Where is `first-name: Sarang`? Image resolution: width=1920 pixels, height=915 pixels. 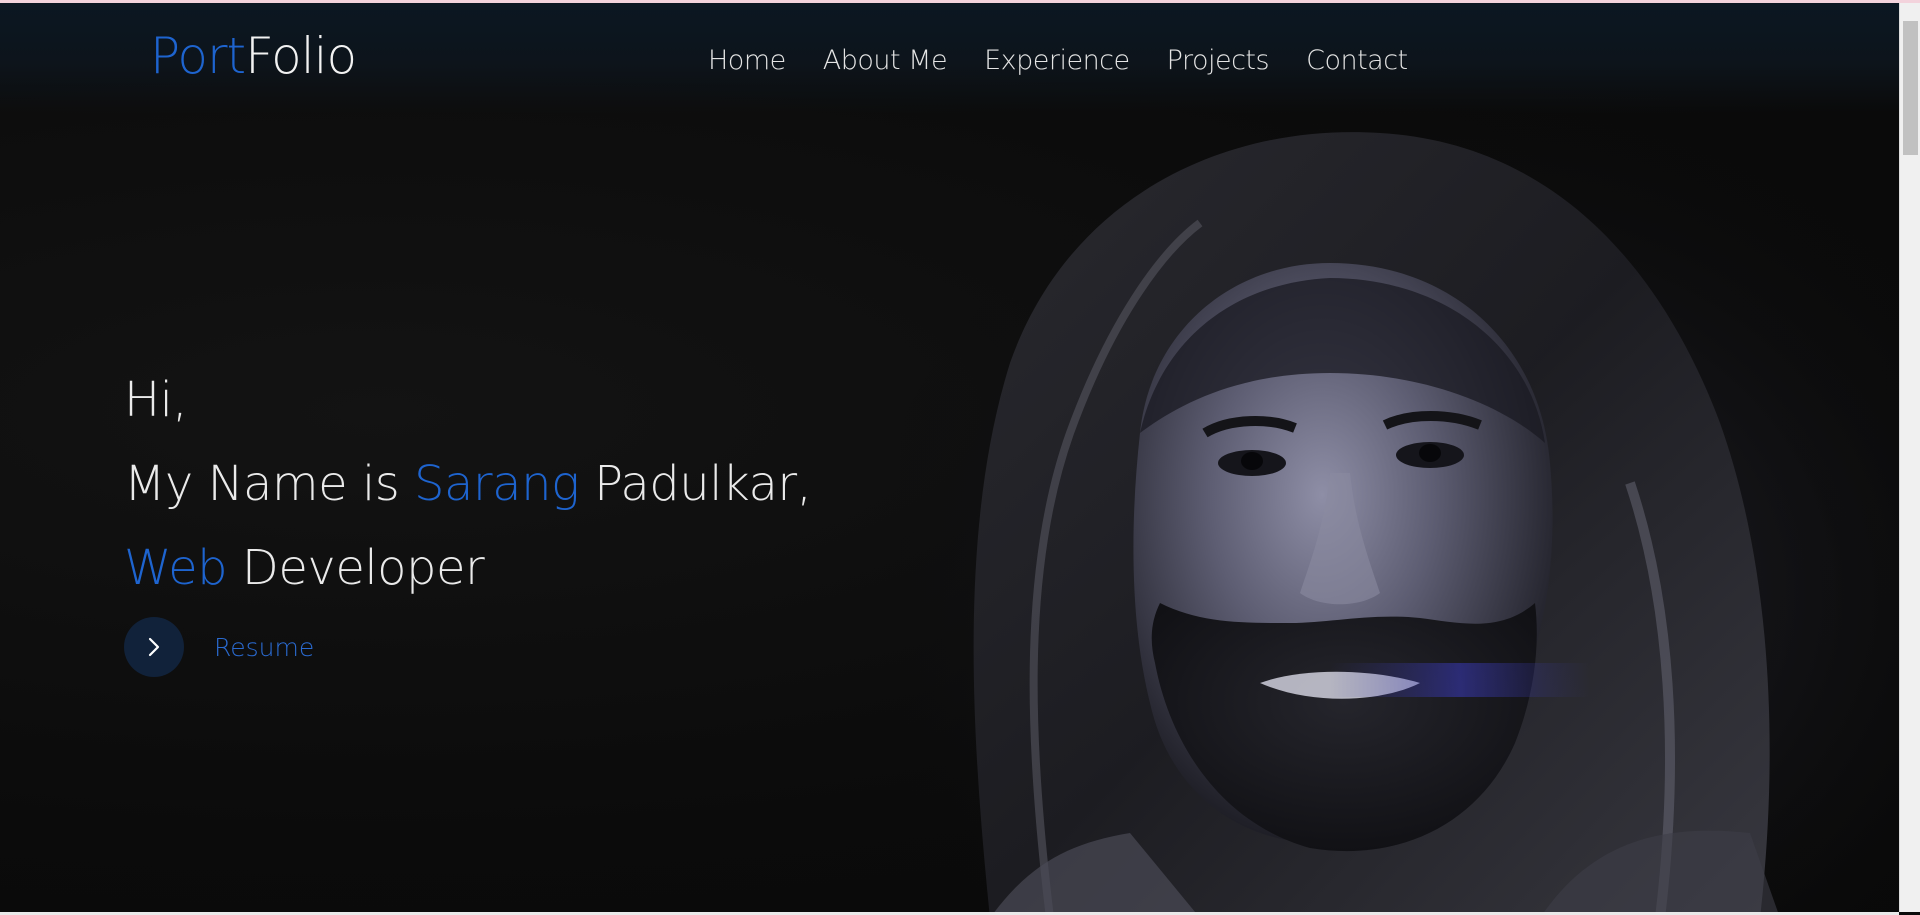 first-name: Sarang is located at coordinates (497, 484).